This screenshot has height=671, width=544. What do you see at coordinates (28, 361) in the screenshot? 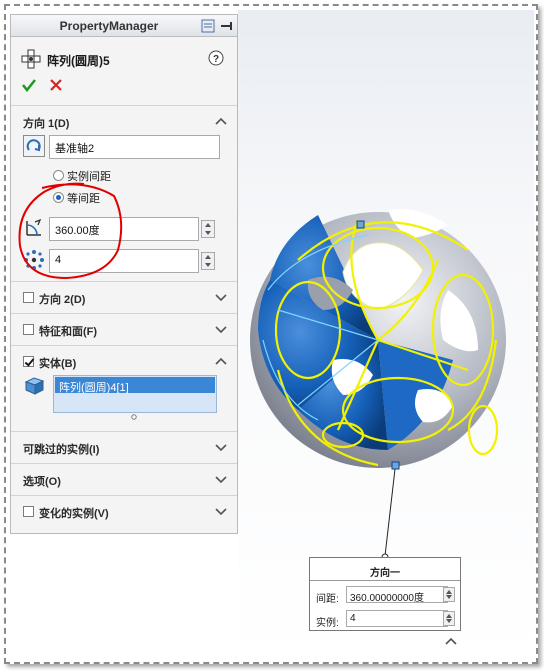
I see `bodies-checkbox` at bounding box center [28, 361].